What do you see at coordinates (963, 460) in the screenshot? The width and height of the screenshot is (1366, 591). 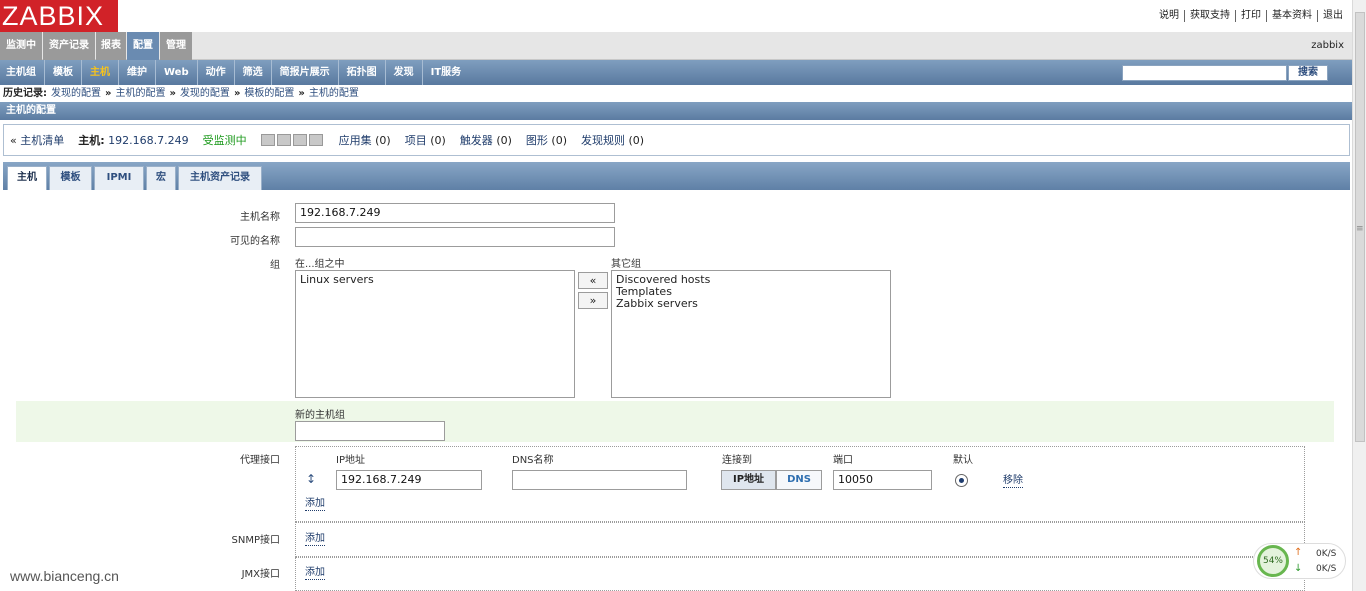 I see `col-default-header: 默认` at bounding box center [963, 460].